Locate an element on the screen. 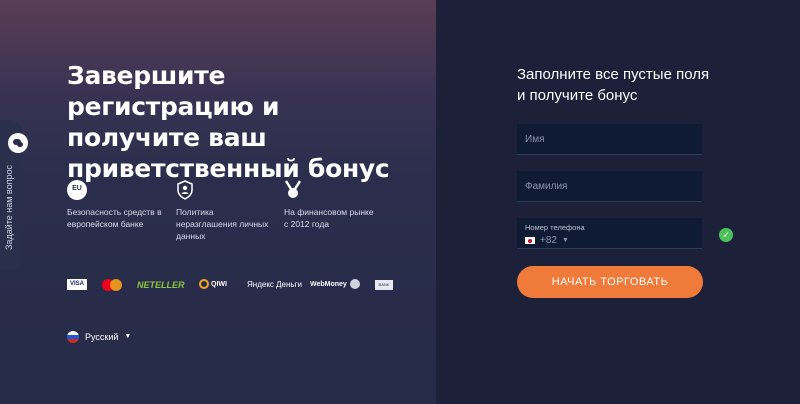  last-name-field is located at coordinates (609, 186).